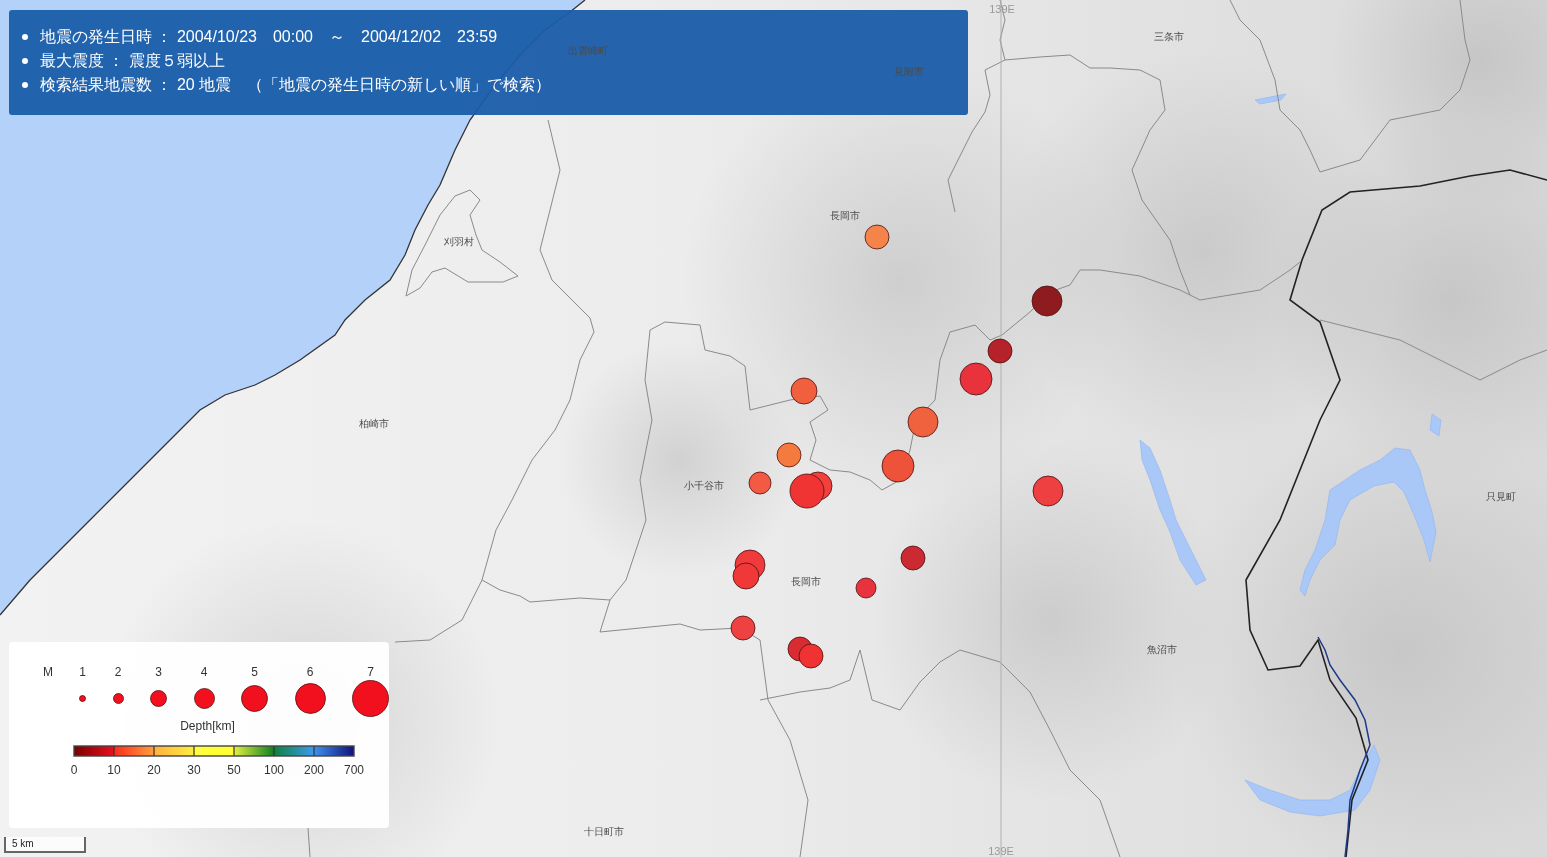  Describe the element at coordinates (118, 672) in the screenshot. I see `magnitude-value: 2` at that location.